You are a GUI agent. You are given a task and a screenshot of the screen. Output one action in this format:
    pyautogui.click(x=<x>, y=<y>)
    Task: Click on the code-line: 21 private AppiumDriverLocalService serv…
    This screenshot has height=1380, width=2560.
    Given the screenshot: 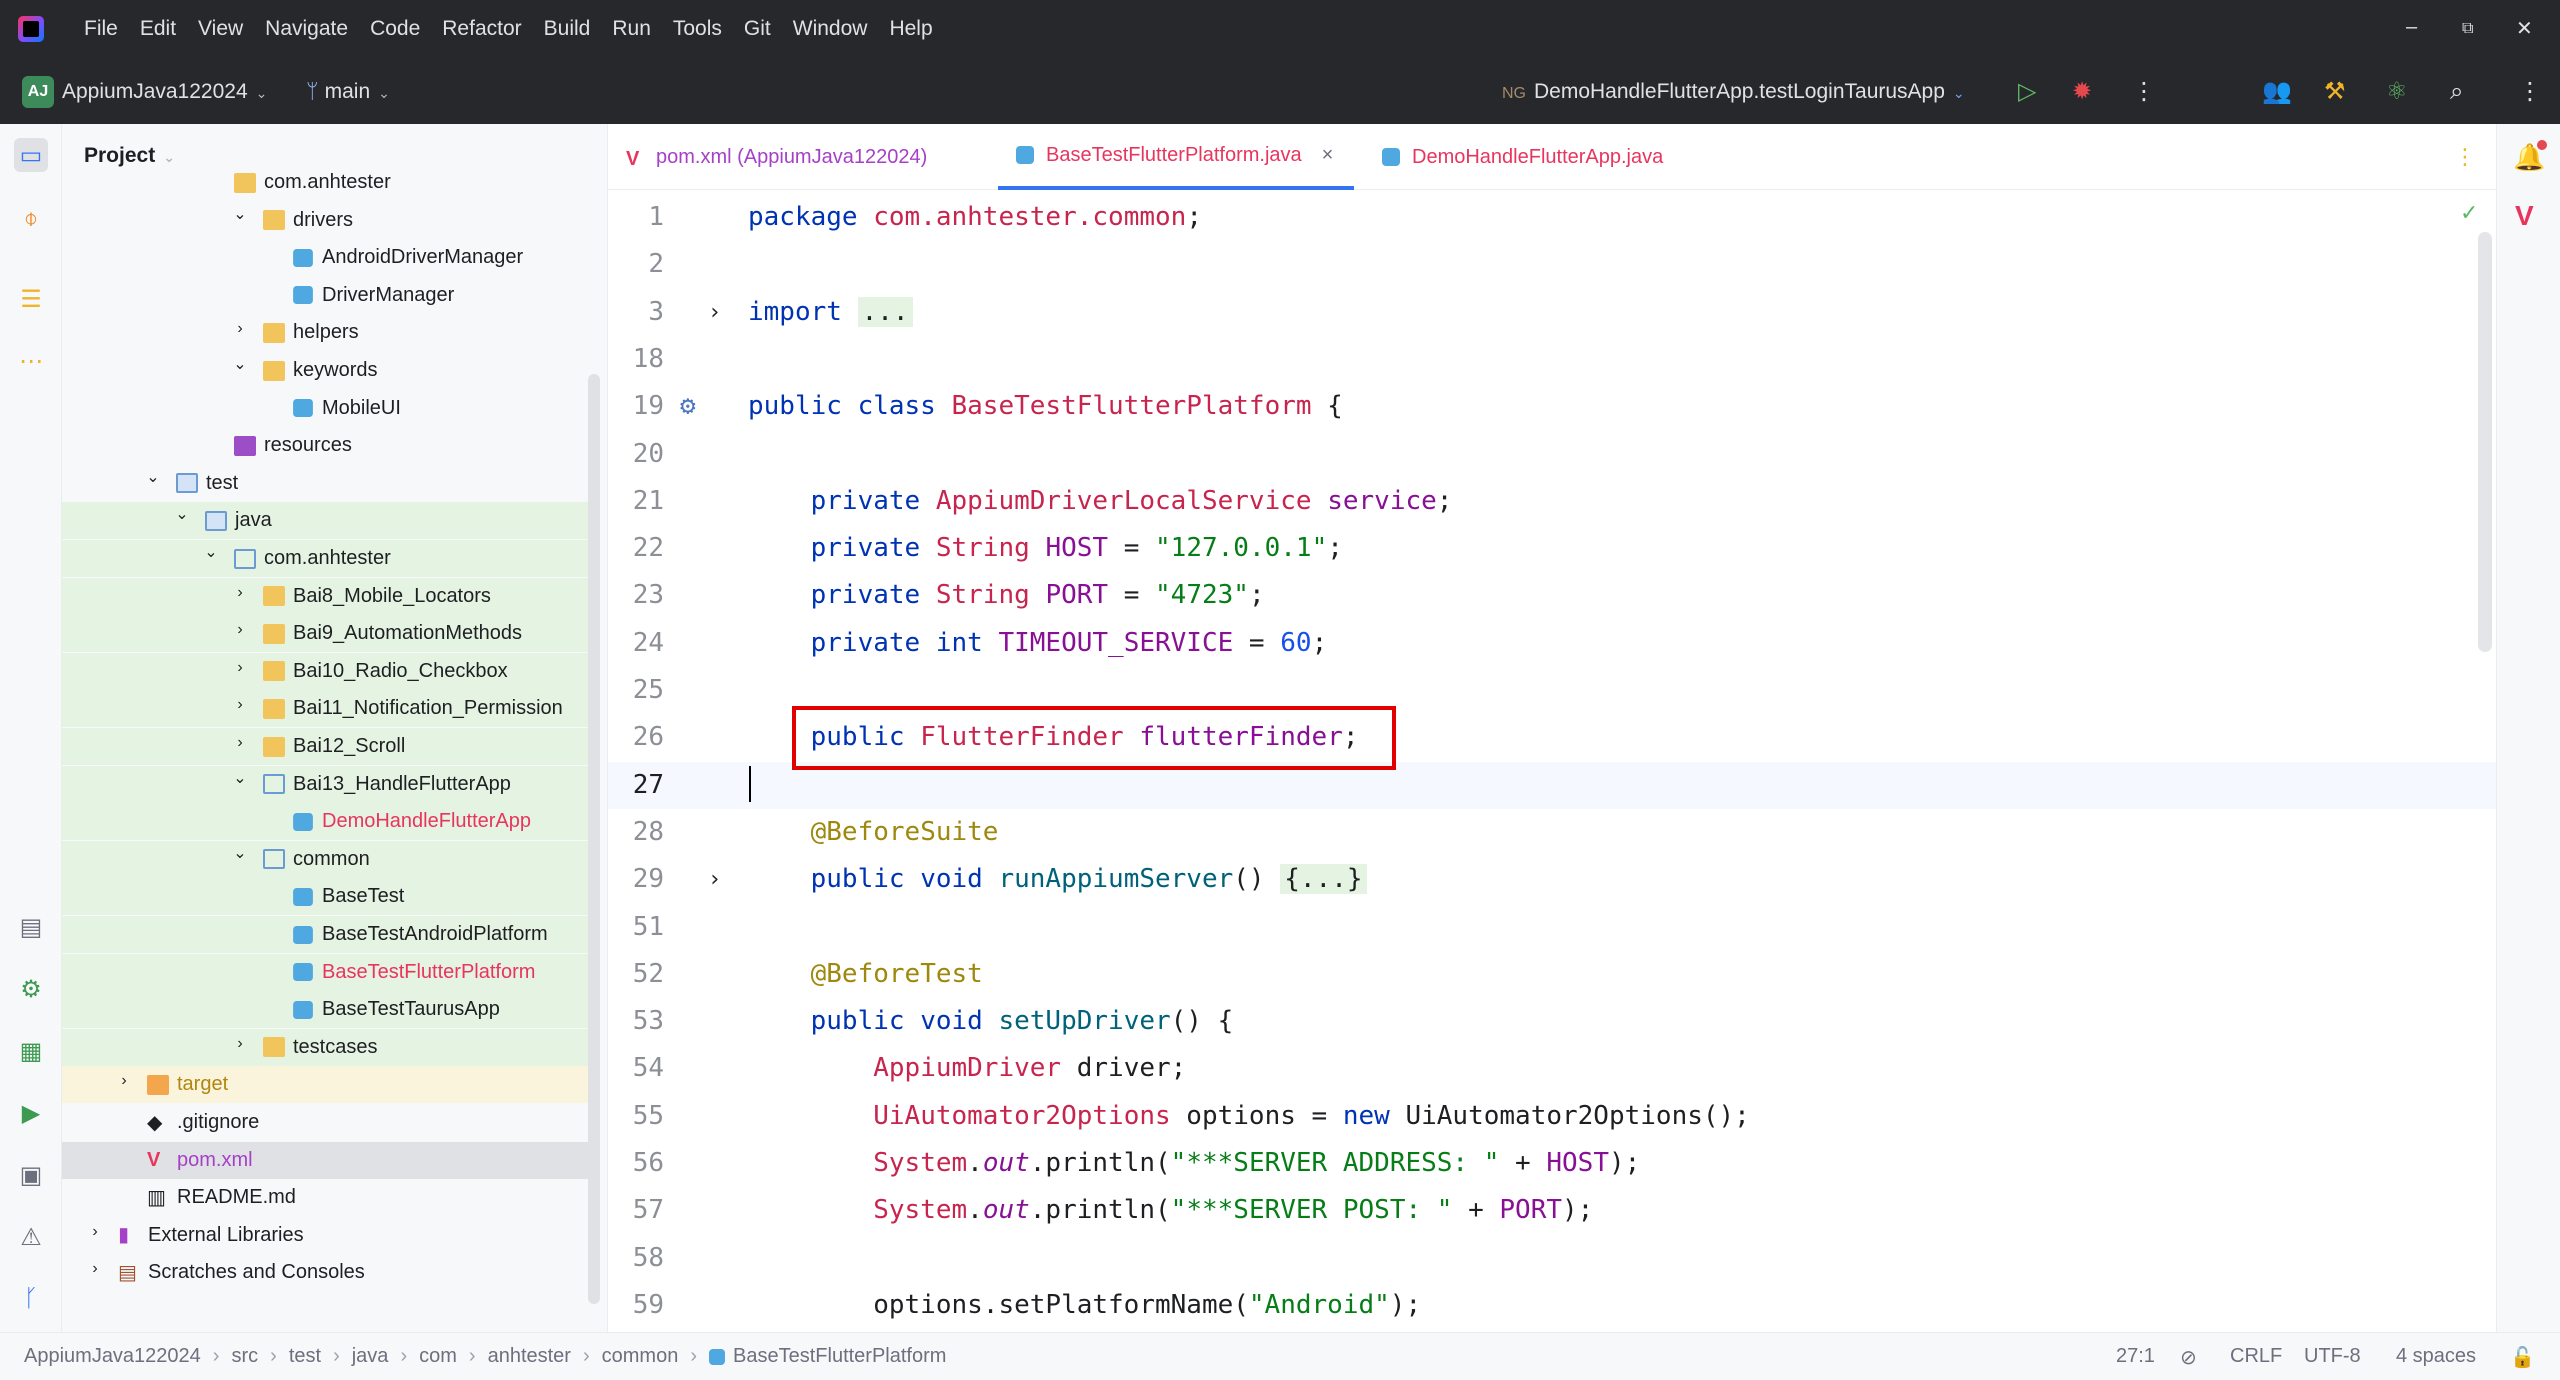 What is the action you would take?
    pyautogui.click(x=1552, y=501)
    